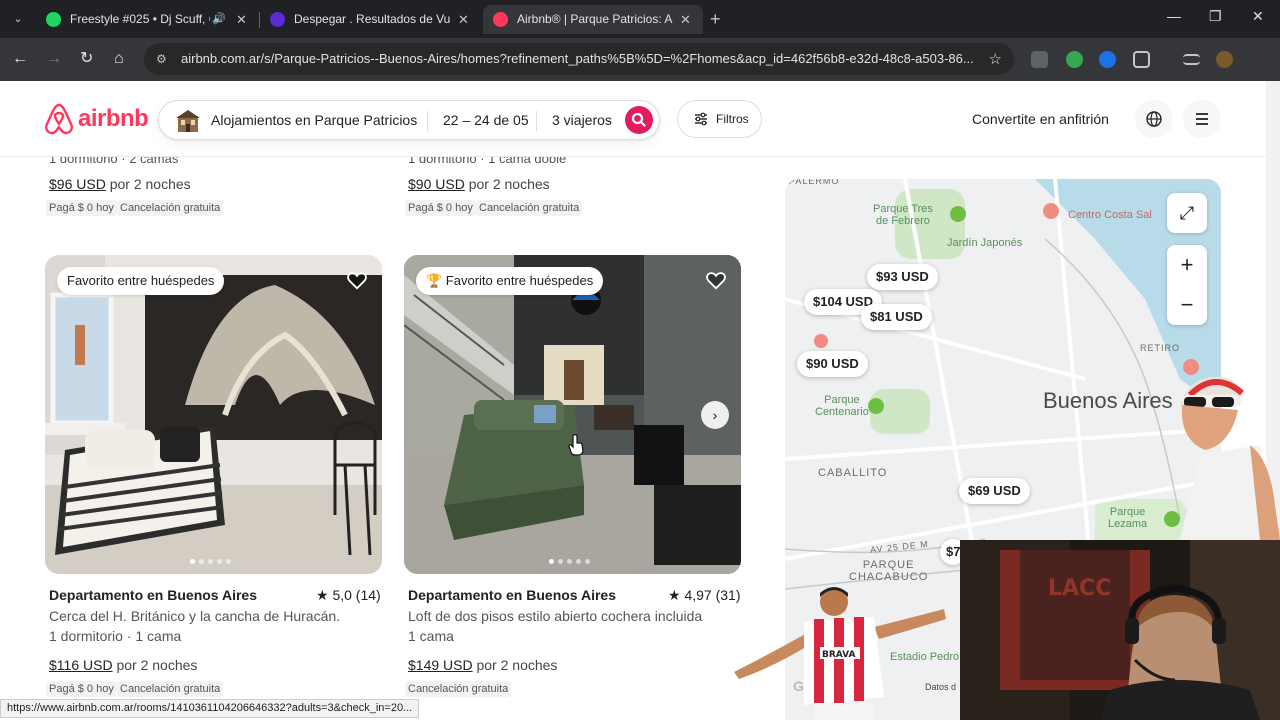 Image resolution: width=1280 pixels, height=720 pixels. What do you see at coordinates (500, 19) in the screenshot?
I see `airbnb-tab-icon` at bounding box center [500, 19].